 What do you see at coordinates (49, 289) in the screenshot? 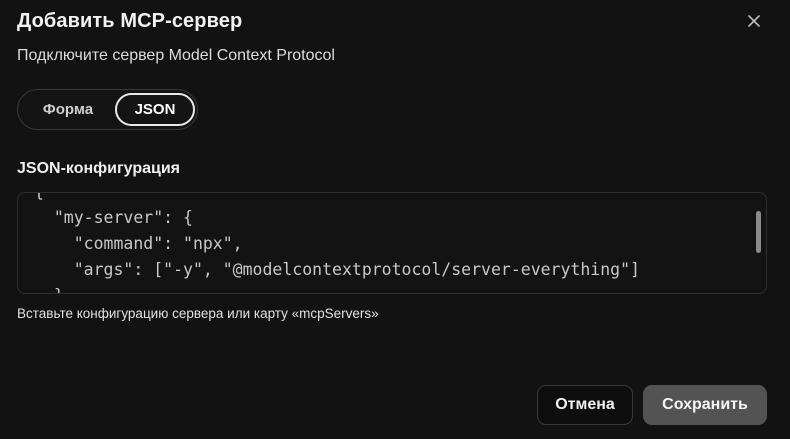
I see `code-line: }` at bounding box center [49, 289].